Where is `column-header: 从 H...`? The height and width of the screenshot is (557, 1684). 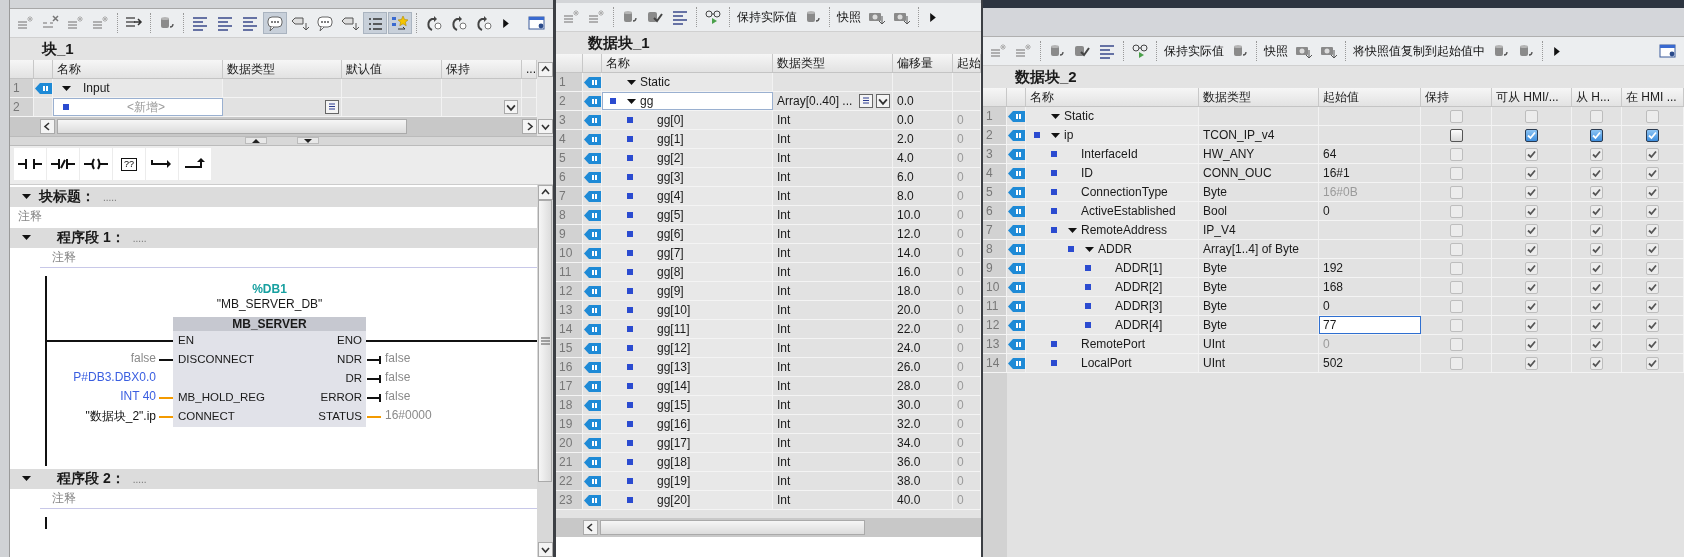 column-header: 从 H... is located at coordinates (1597, 97).